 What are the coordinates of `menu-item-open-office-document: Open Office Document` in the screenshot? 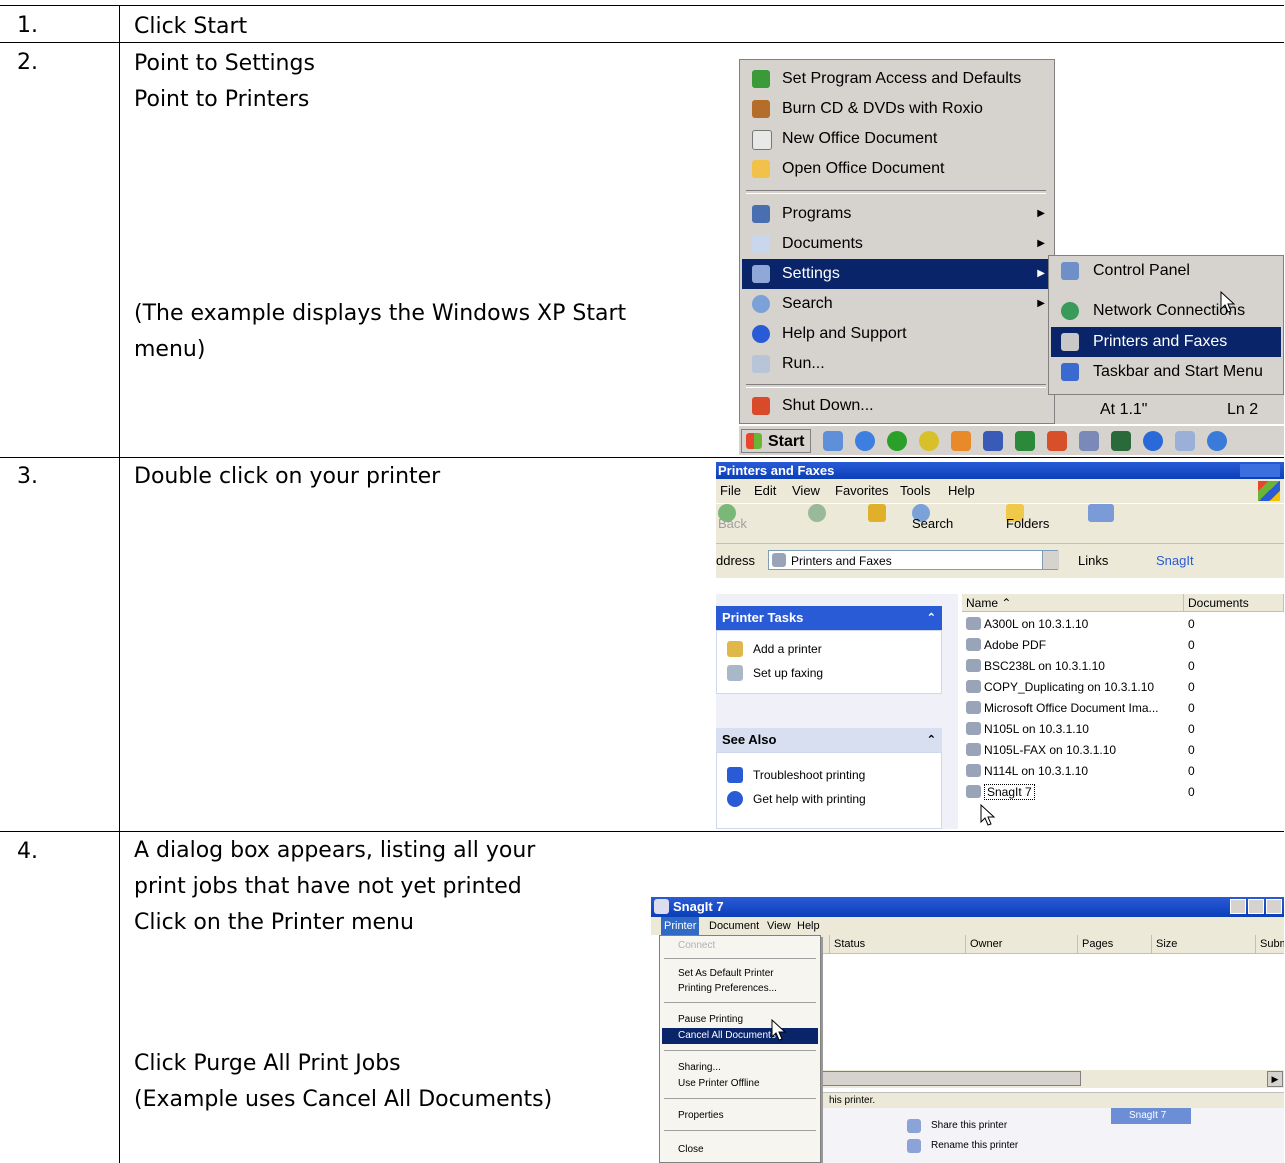 It's located at (896, 169).